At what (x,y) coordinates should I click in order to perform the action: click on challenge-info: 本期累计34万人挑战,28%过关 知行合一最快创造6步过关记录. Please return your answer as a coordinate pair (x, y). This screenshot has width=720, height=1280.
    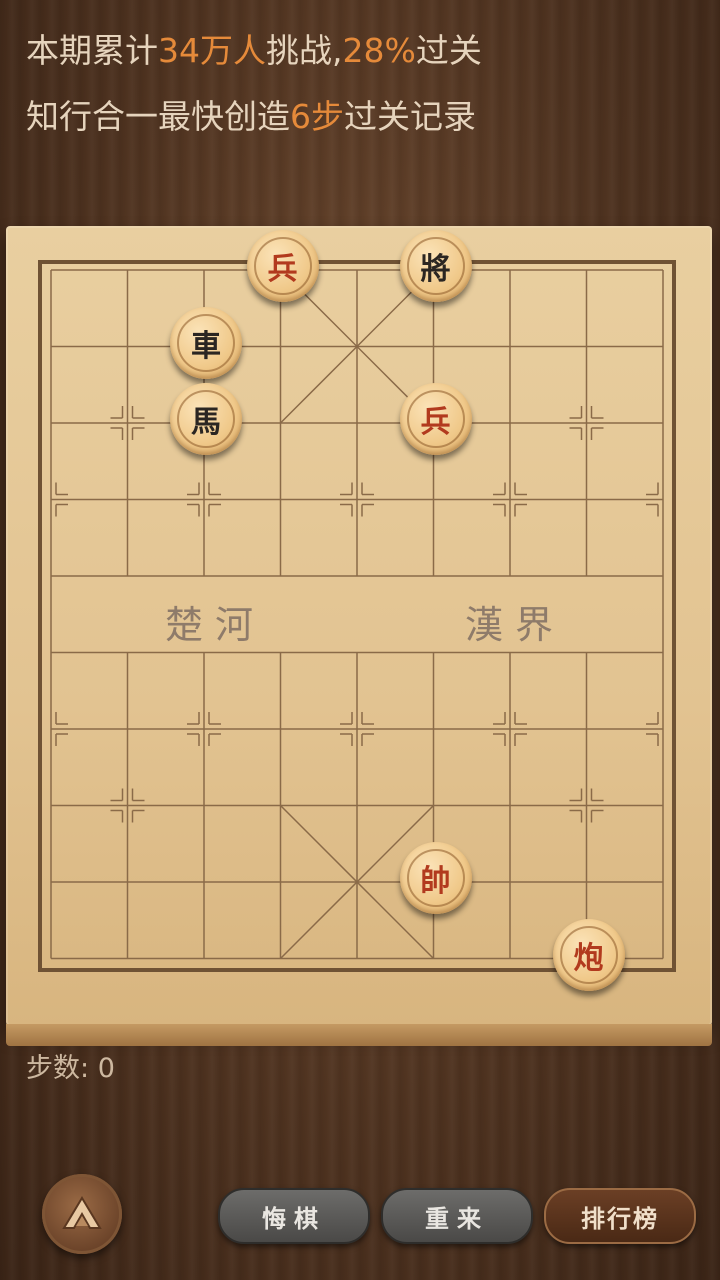
    Looking at the image, I should click on (254, 84).